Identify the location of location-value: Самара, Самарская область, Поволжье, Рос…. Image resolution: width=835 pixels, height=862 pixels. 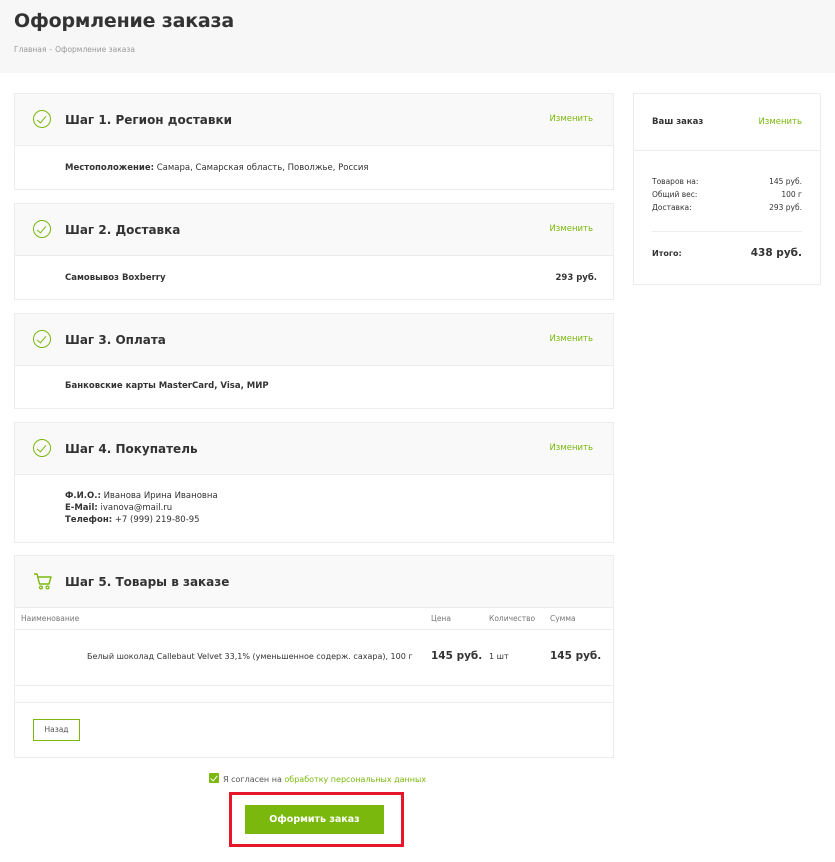
(262, 168).